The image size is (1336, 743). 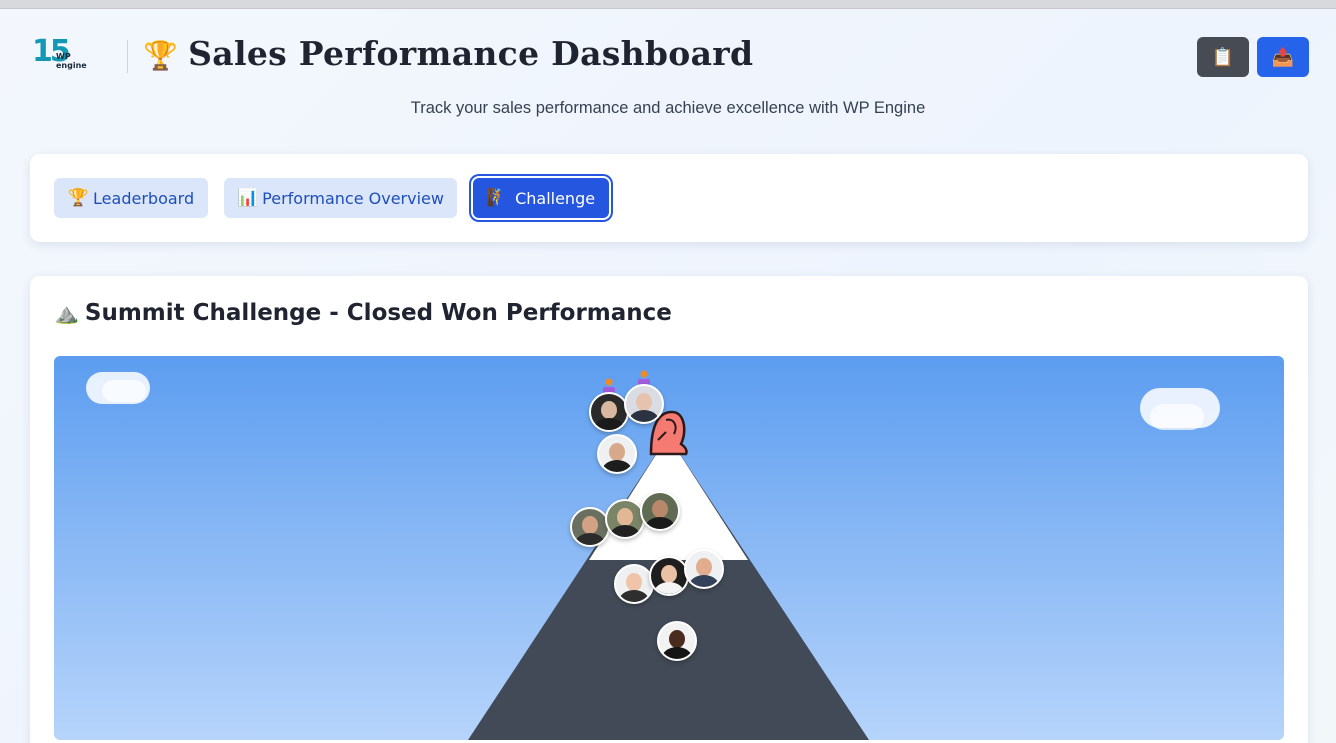 I want to click on browser-top-edge, so click(x=668, y=4).